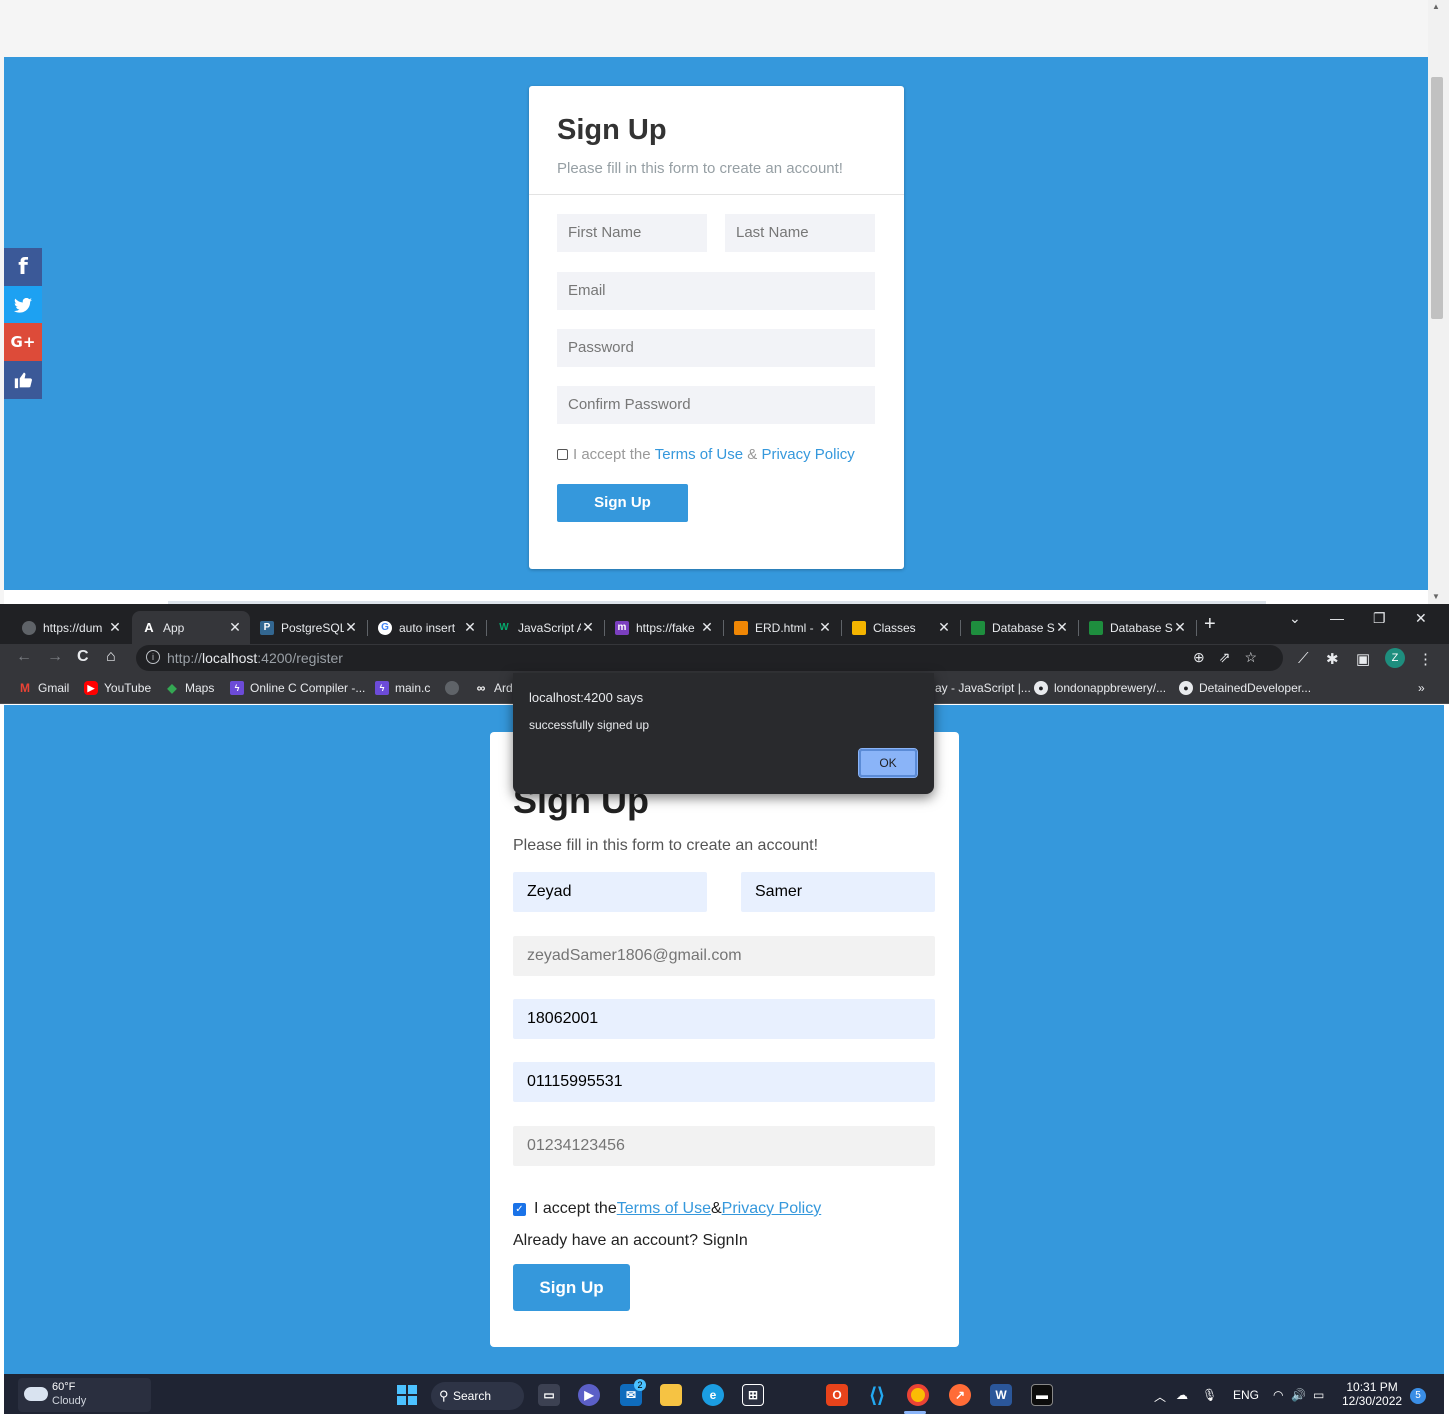 The width and height of the screenshot is (1449, 1414). I want to click on bookmark-ard: ∞ Ard, so click(493, 688).